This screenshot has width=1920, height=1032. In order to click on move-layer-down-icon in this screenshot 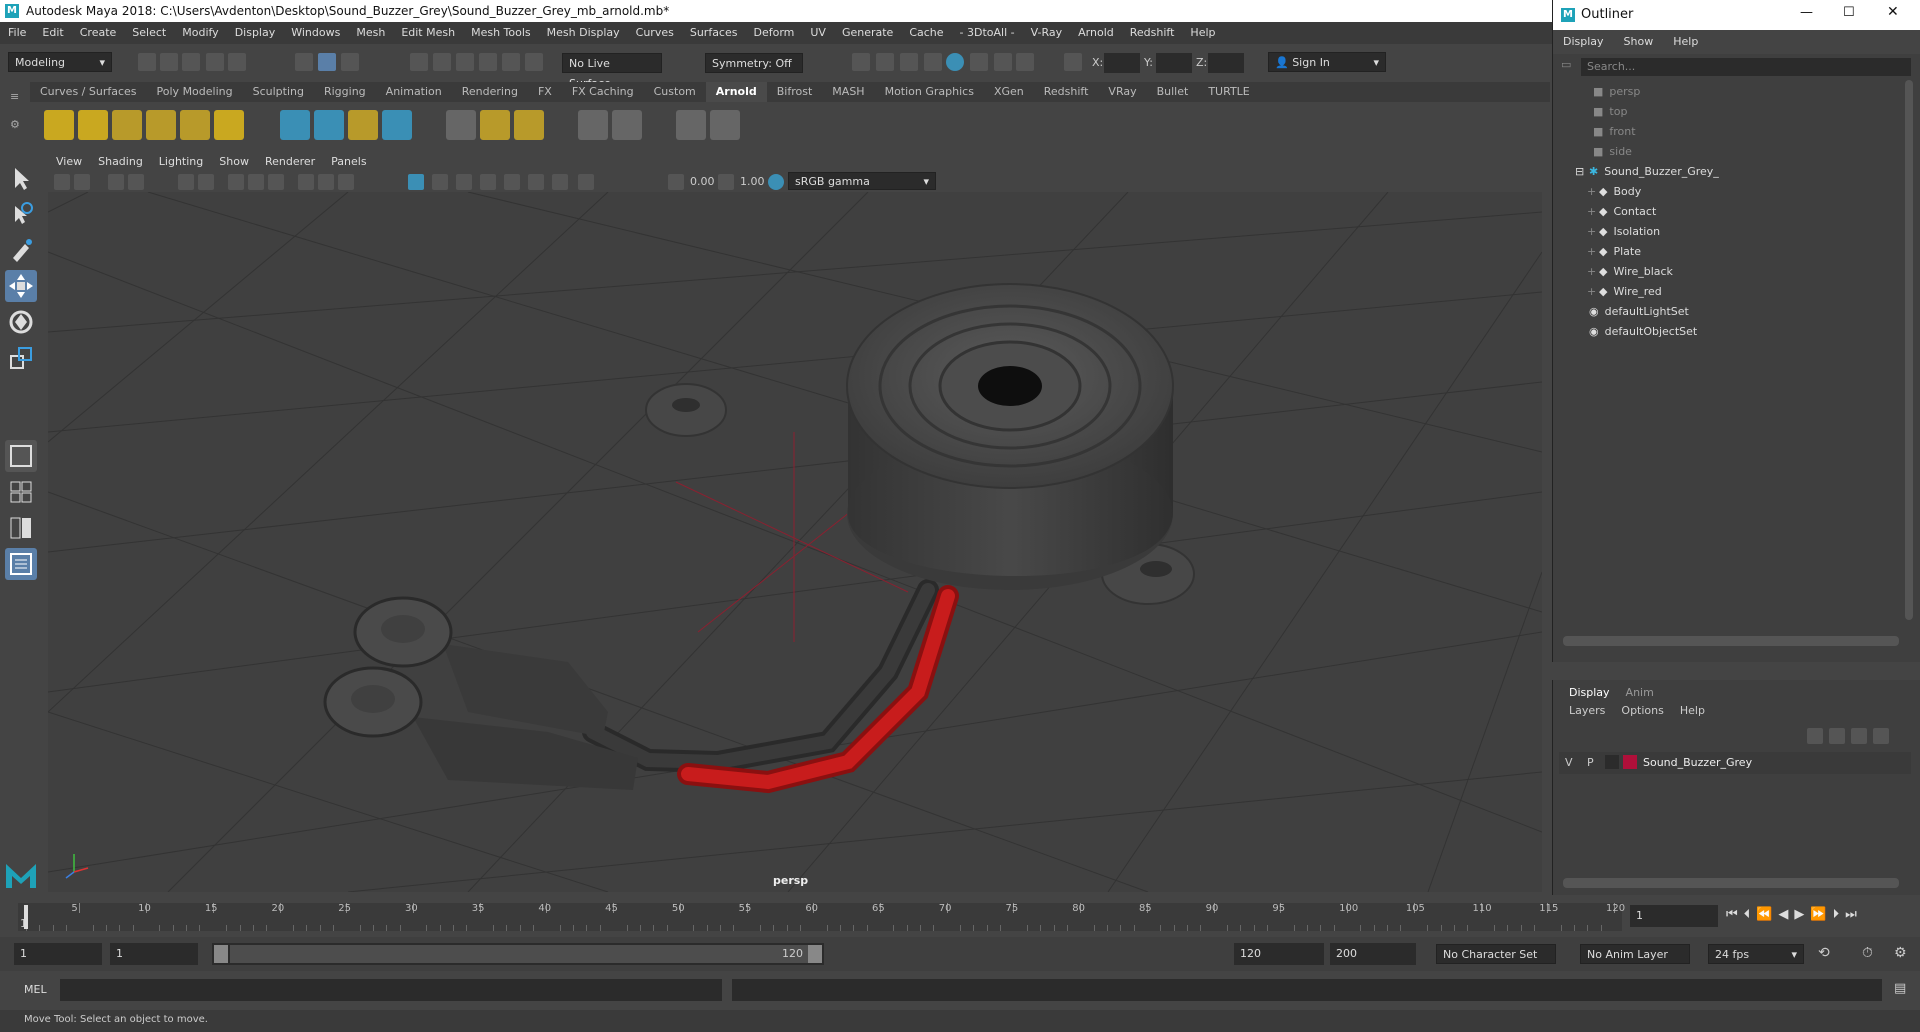, I will do `click(1837, 736)`.